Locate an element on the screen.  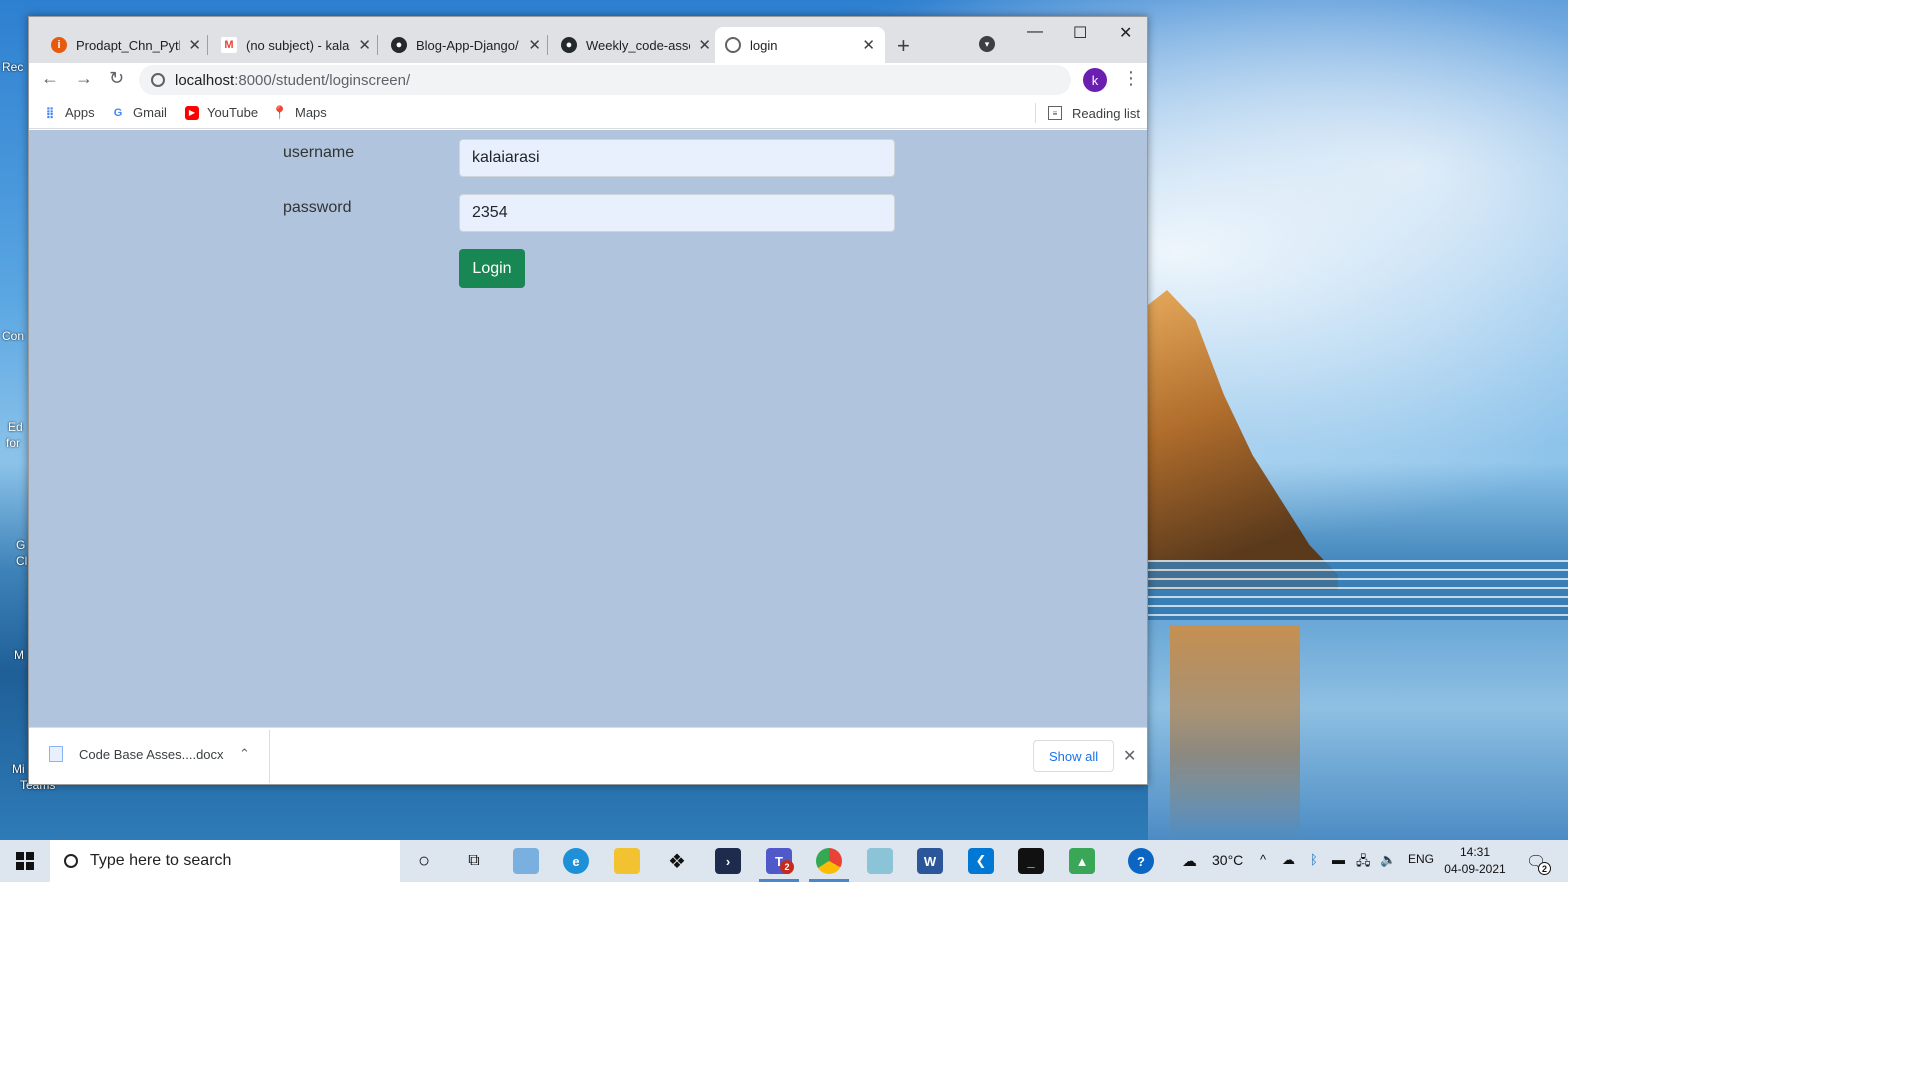
reading-list-label: Reading list is located at coordinates (1106, 113).